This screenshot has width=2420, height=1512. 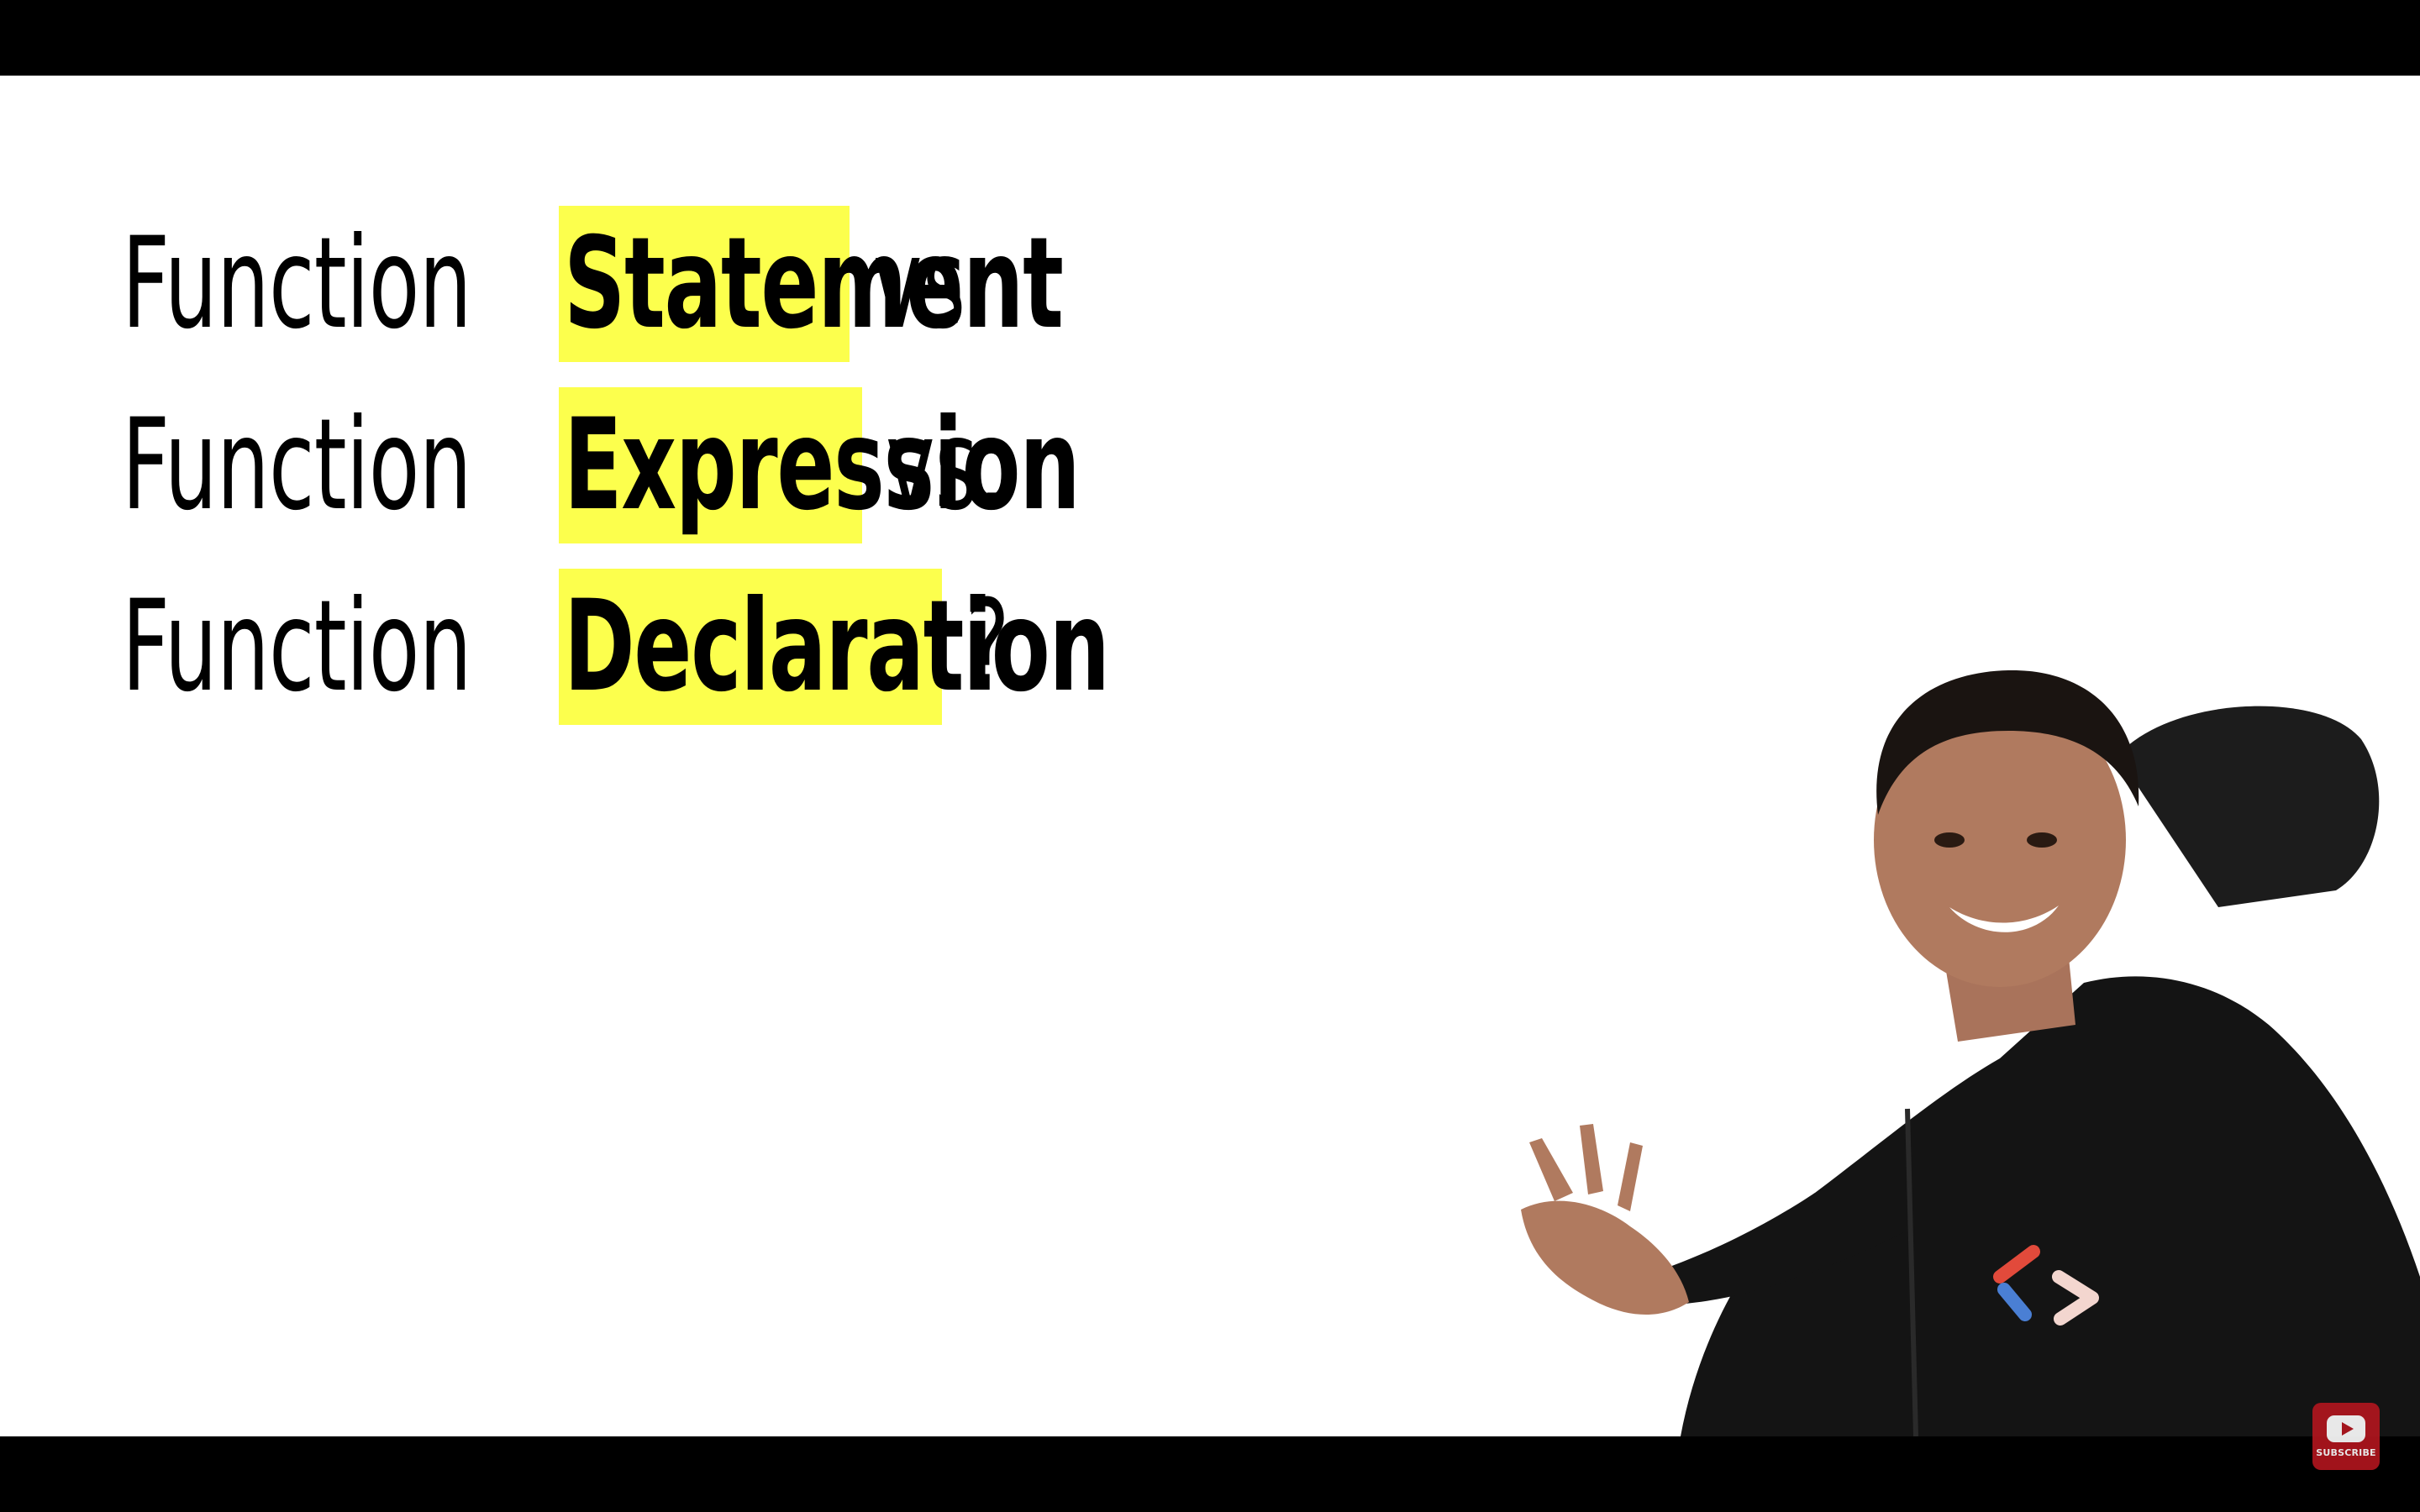 I want to click on letterbox-bottom, so click(x=1210, y=1474).